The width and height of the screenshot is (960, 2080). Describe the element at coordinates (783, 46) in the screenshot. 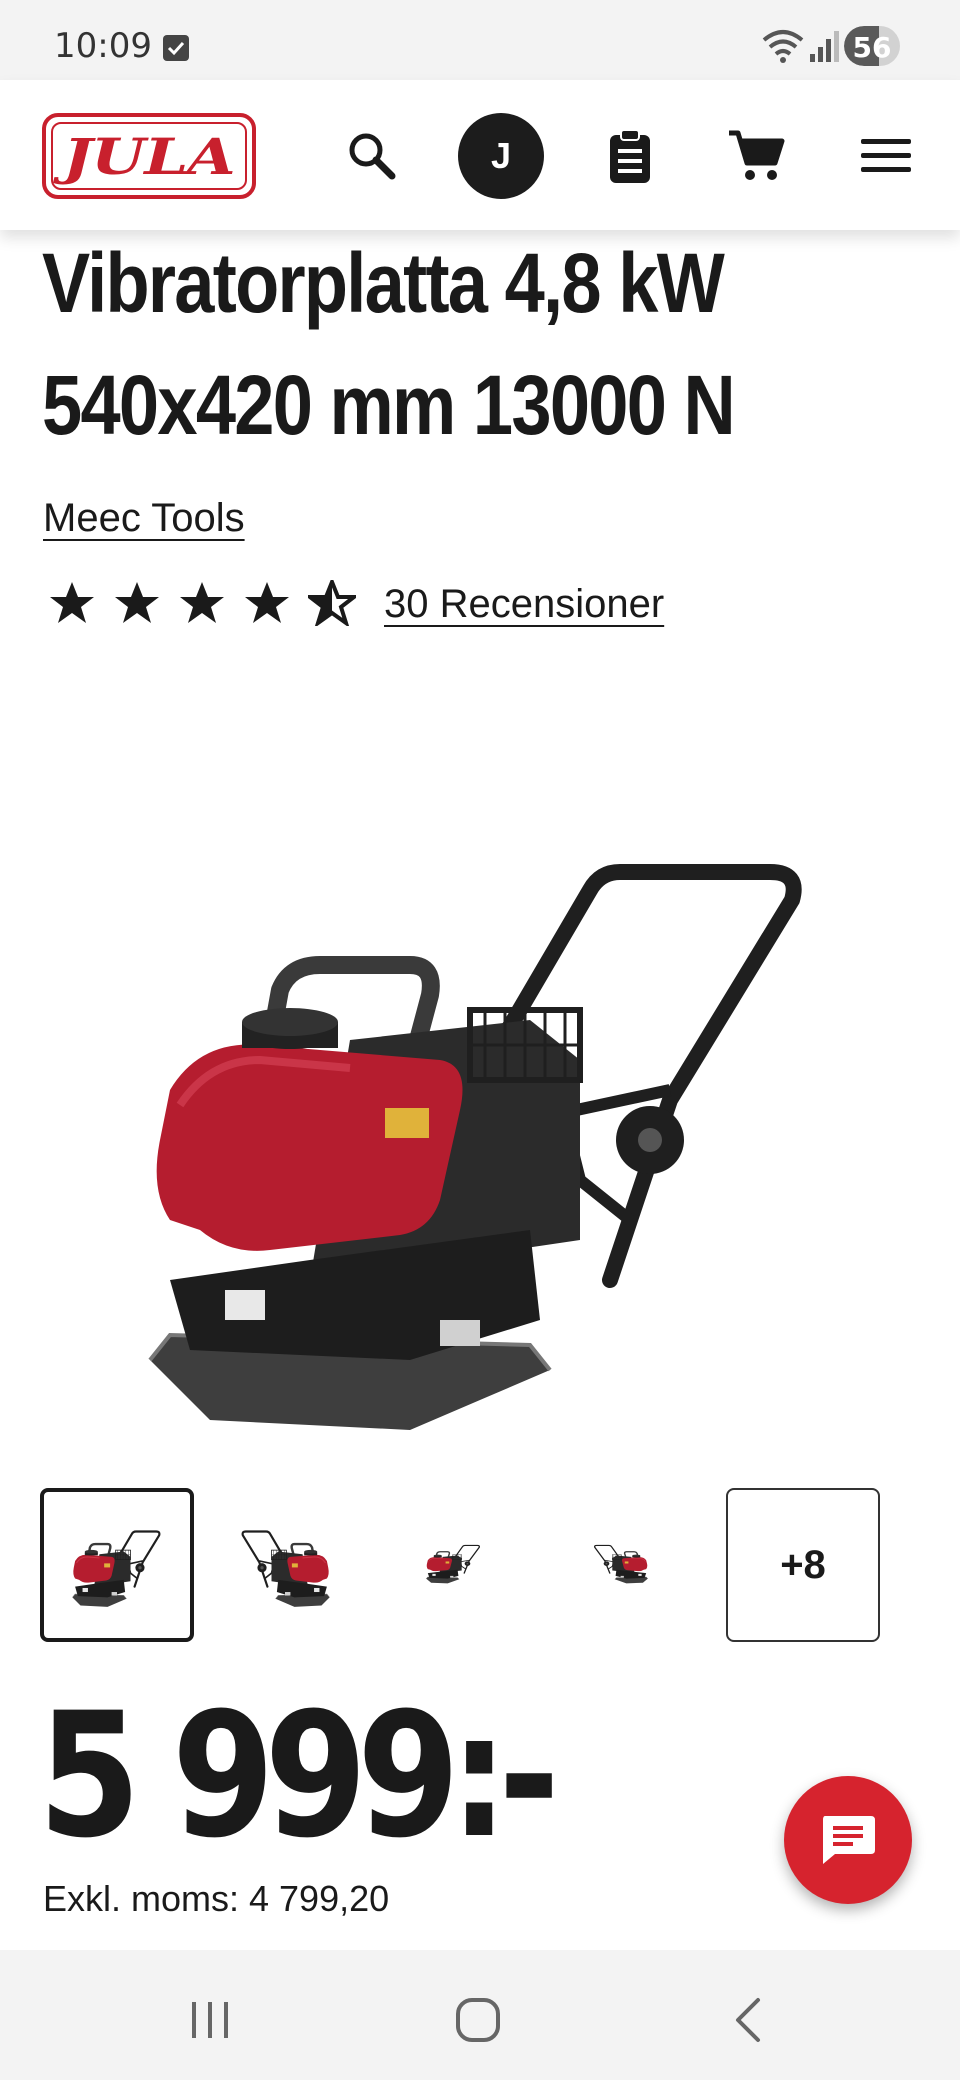

I see `wifi-icon` at that location.